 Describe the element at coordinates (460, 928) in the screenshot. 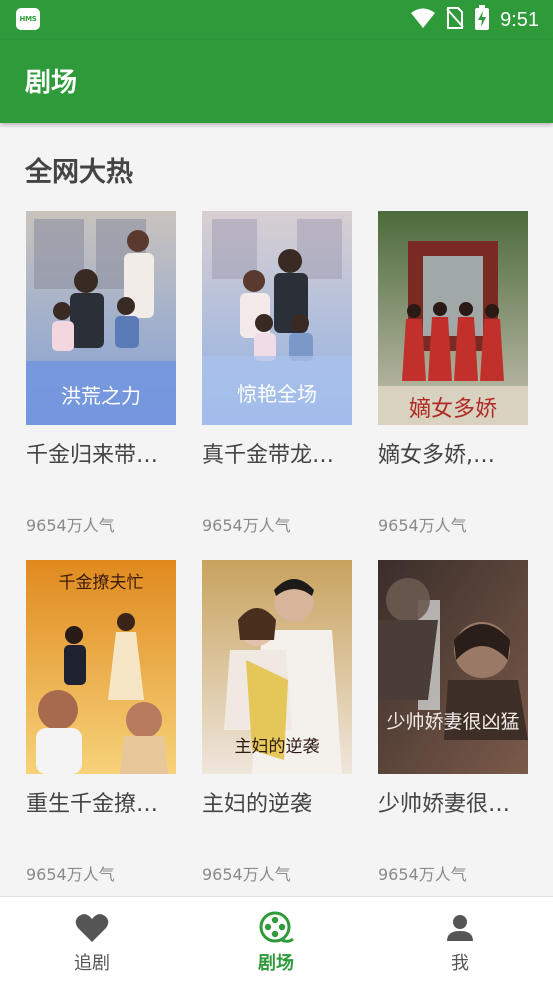

I see `person-icon` at that location.